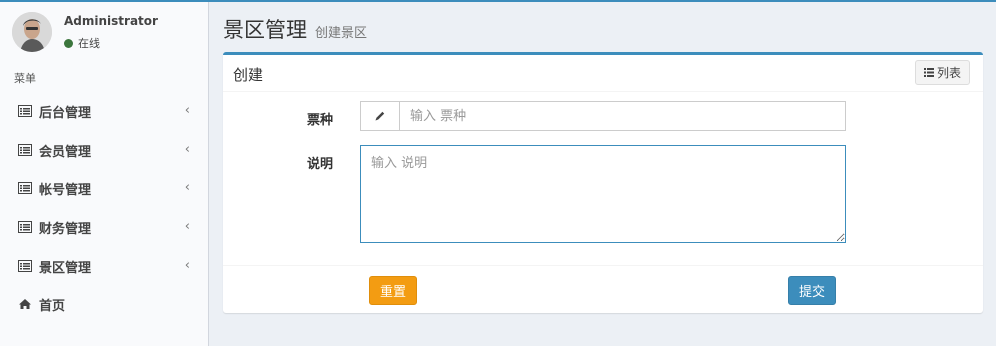  Describe the element at coordinates (104, 188) in the screenshot. I see `sidebar-item-accounts: 帐号管理 ‹` at that location.